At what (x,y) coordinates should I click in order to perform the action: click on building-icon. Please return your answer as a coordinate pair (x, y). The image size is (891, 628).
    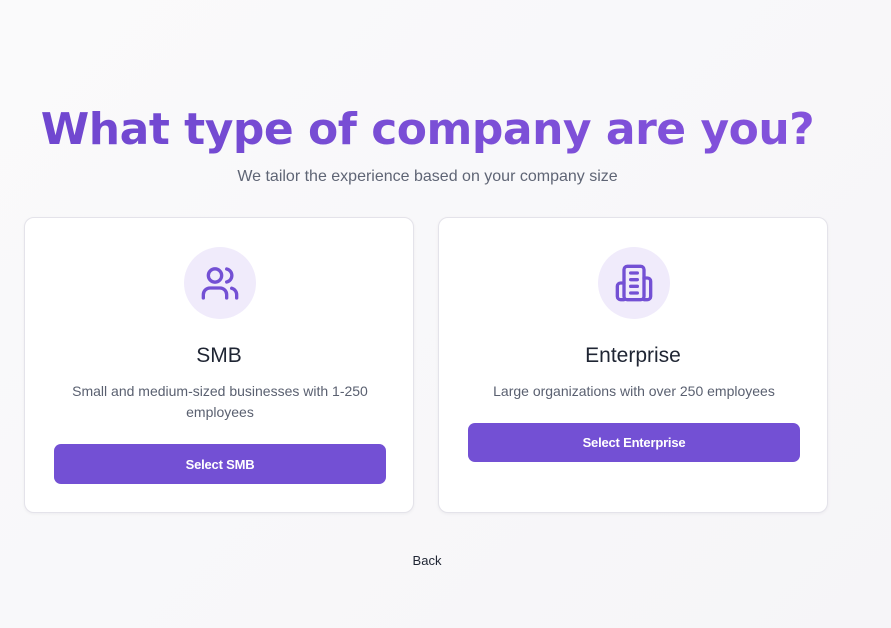
    Looking at the image, I should click on (634, 283).